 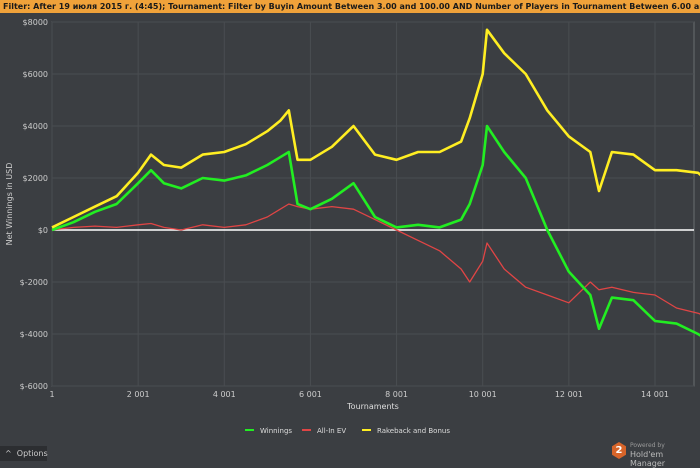 I want to click on x-axis-label: Tournaments, so click(x=372, y=406).